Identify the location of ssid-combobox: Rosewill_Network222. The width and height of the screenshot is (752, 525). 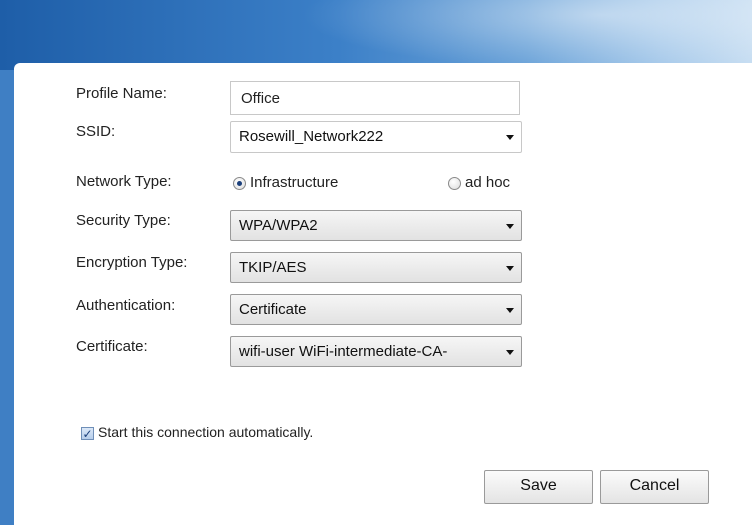
(376, 137).